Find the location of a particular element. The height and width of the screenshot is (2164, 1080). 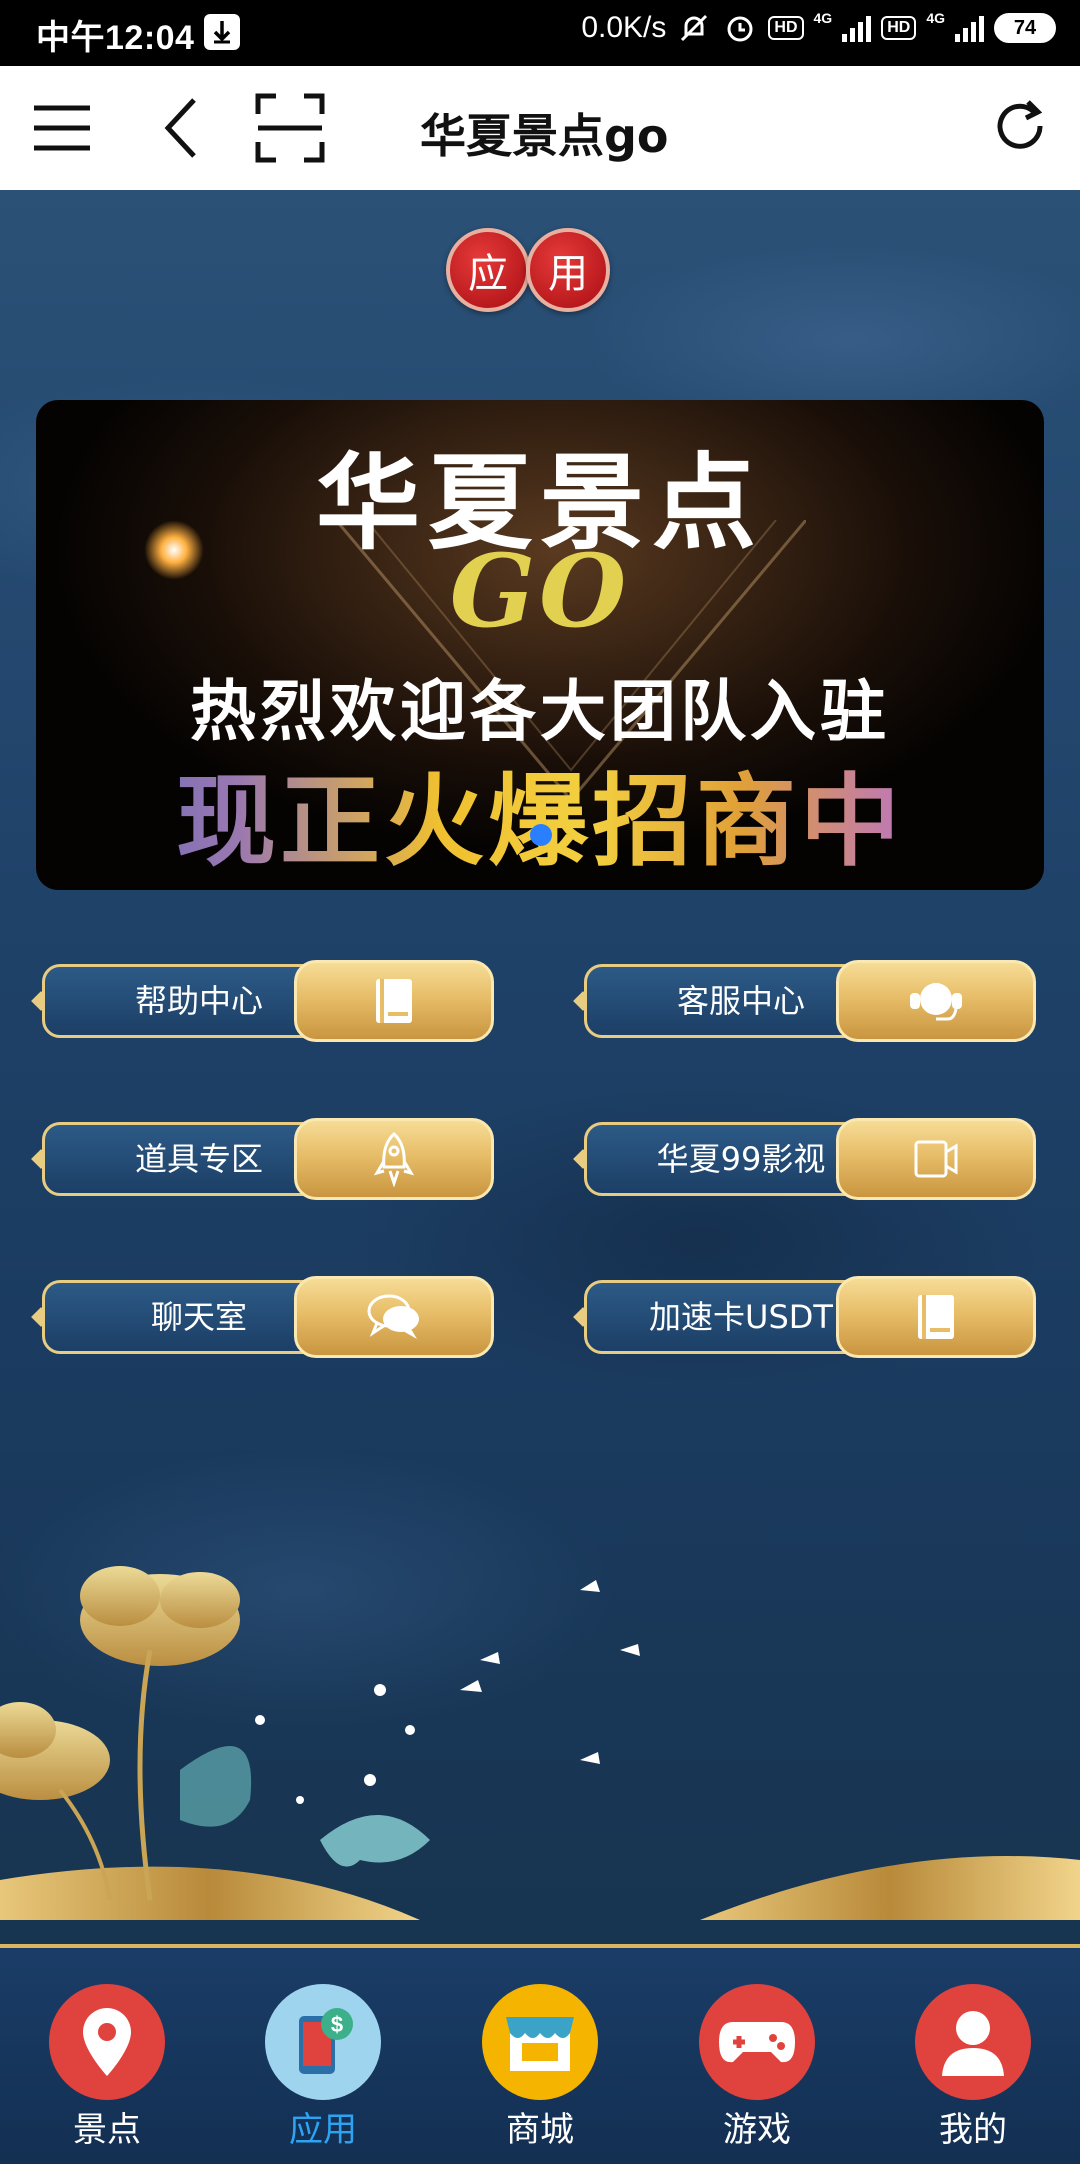

tab-label-mall: 商城 is located at coordinates (540, 2130).